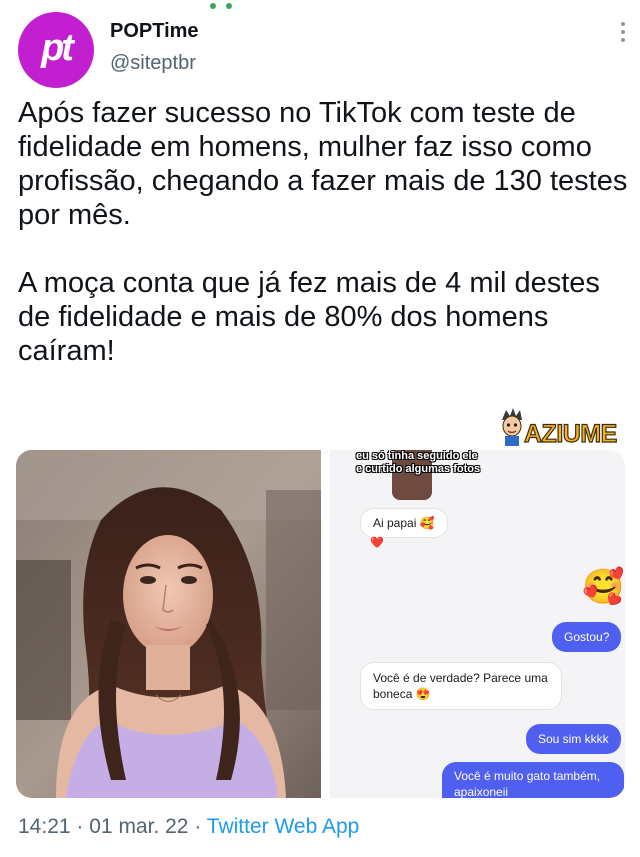  I want to click on more-options-icon, so click(623, 34).